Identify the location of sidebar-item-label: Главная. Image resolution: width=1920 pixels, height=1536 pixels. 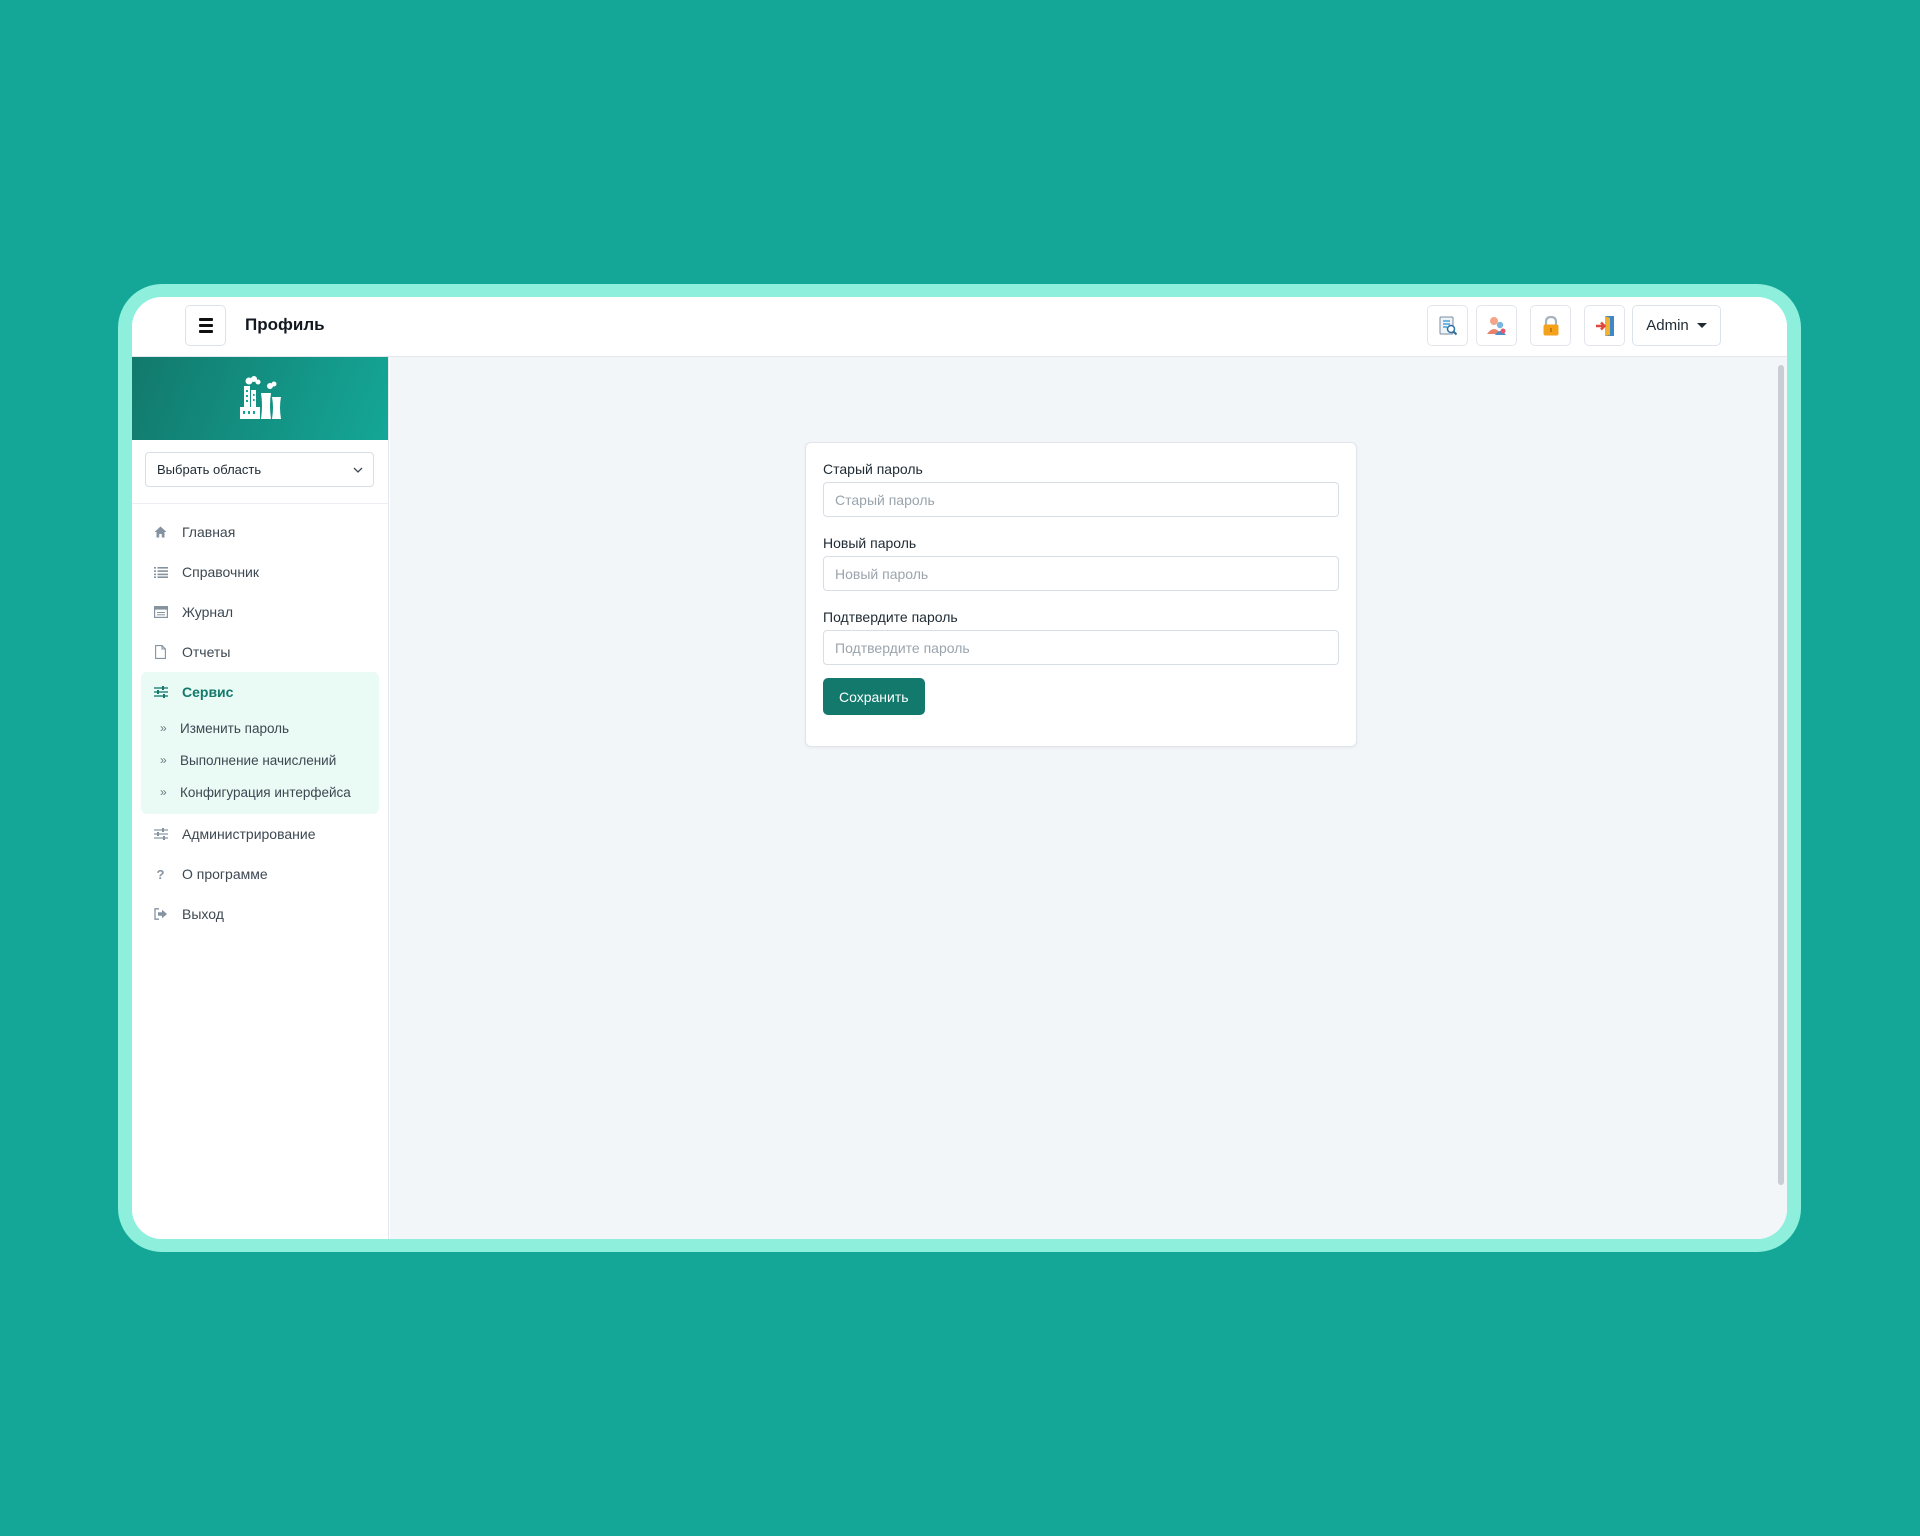
(209, 532).